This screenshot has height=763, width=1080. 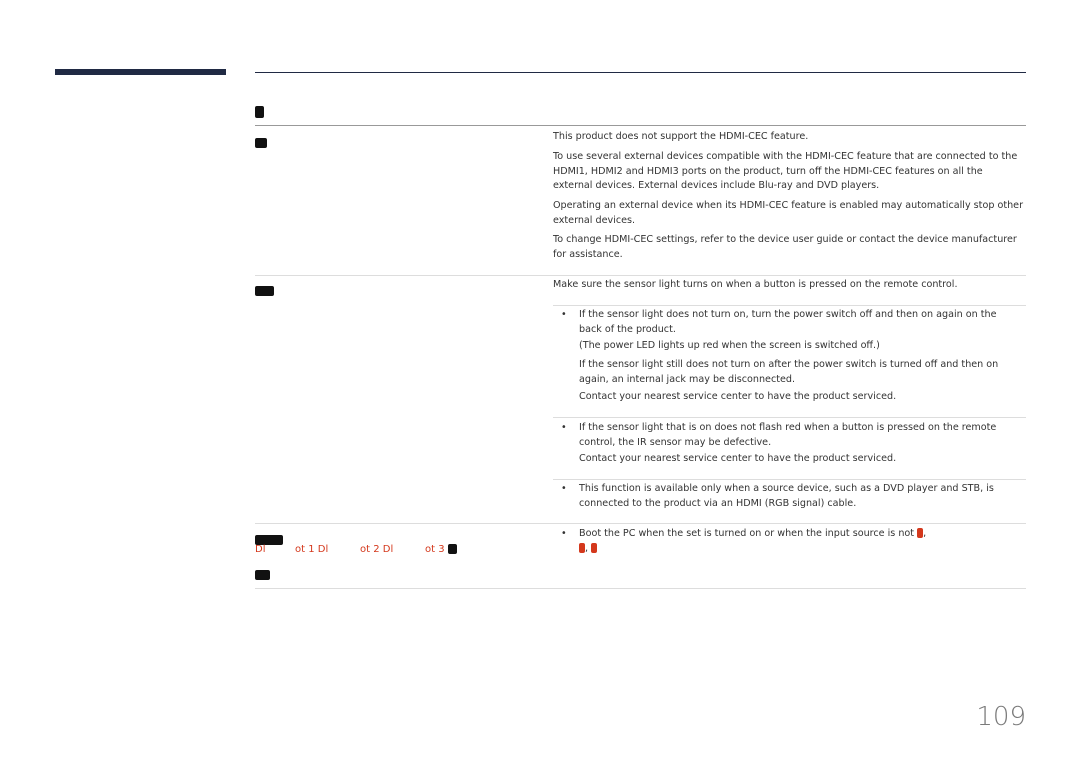 I want to click on page-number: 109, so click(x=1001, y=717).